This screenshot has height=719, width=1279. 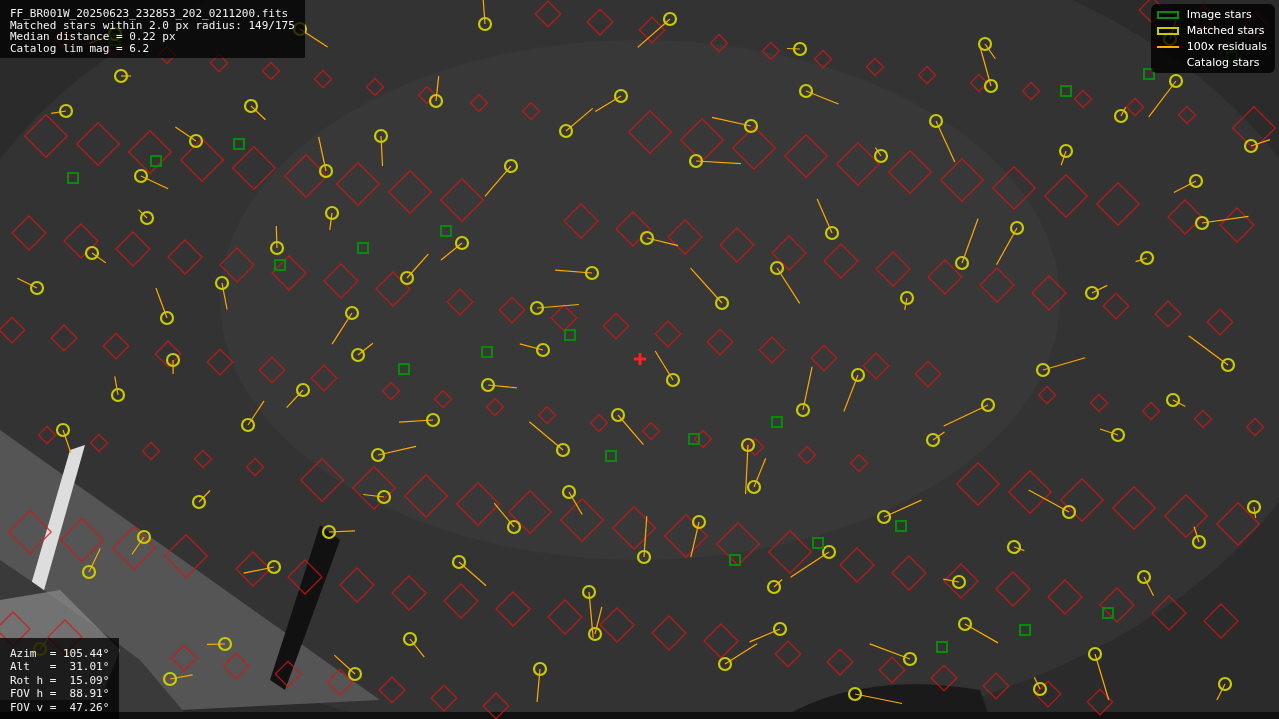 What do you see at coordinates (152, 25) in the screenshot?
I see `info-text: Matched stars within 2.0 px radius: 149/175` at bounding box center [152, 25].